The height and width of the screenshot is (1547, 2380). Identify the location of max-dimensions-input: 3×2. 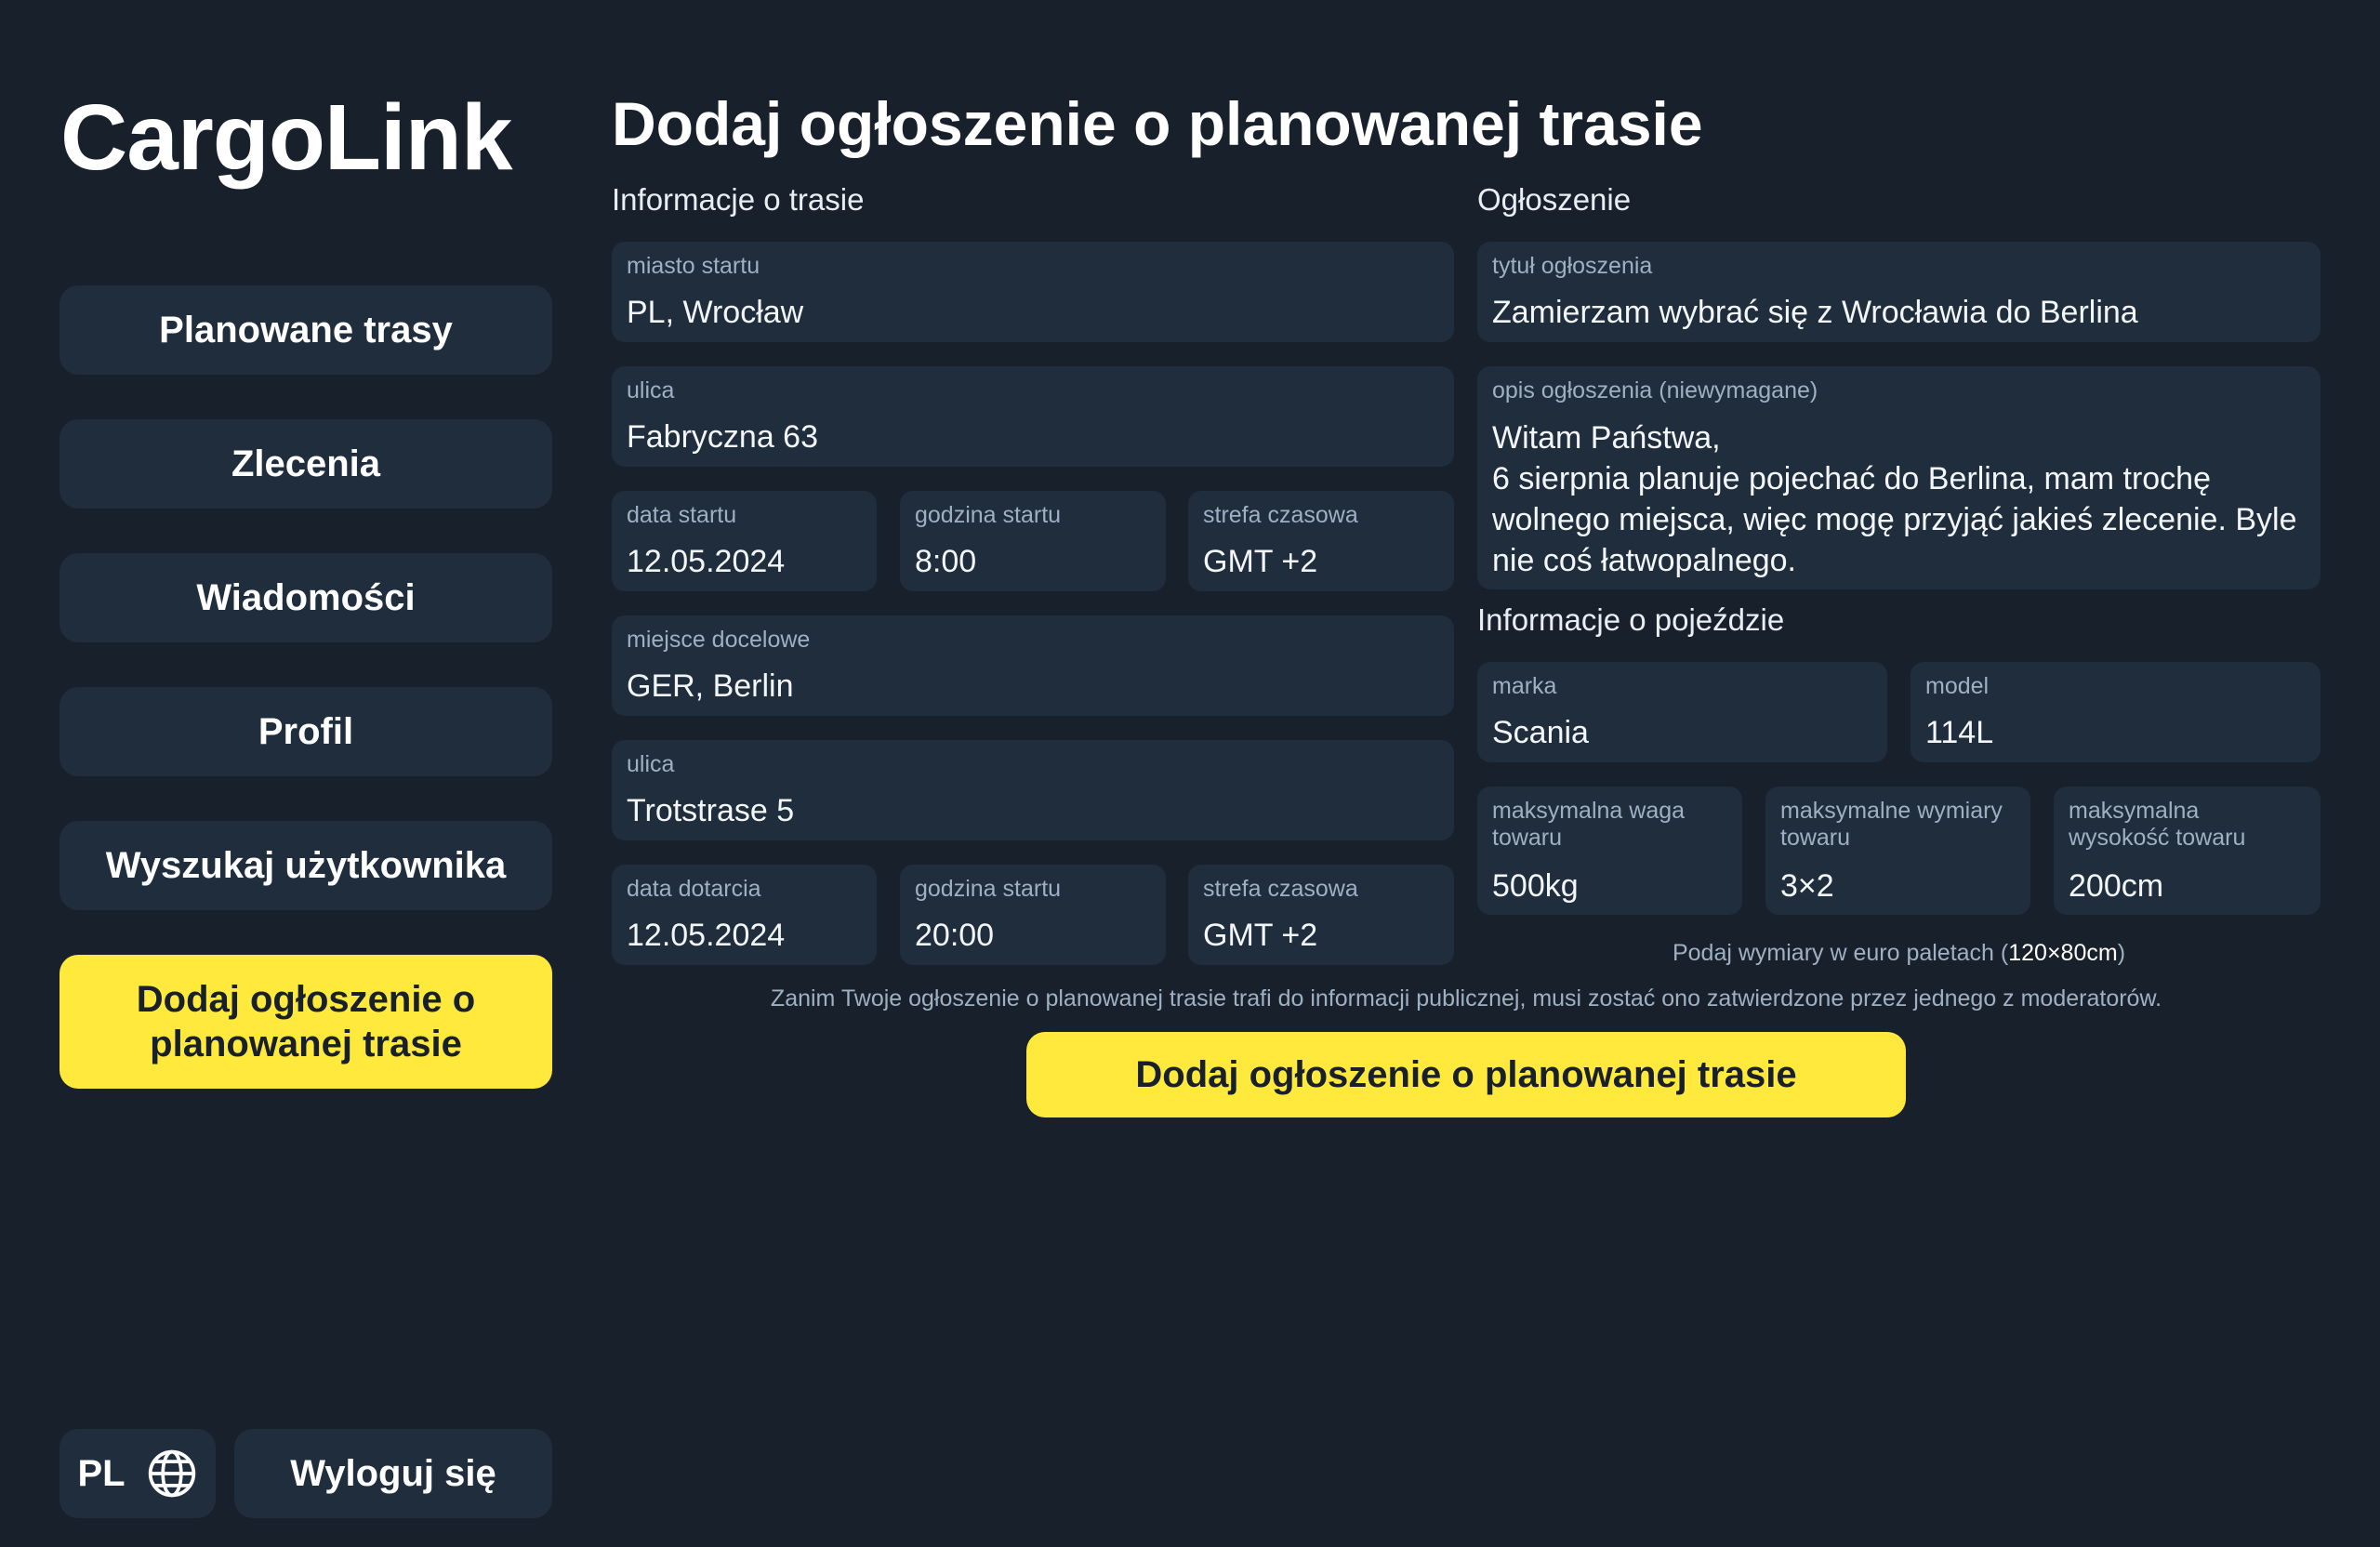
(1898, 886).